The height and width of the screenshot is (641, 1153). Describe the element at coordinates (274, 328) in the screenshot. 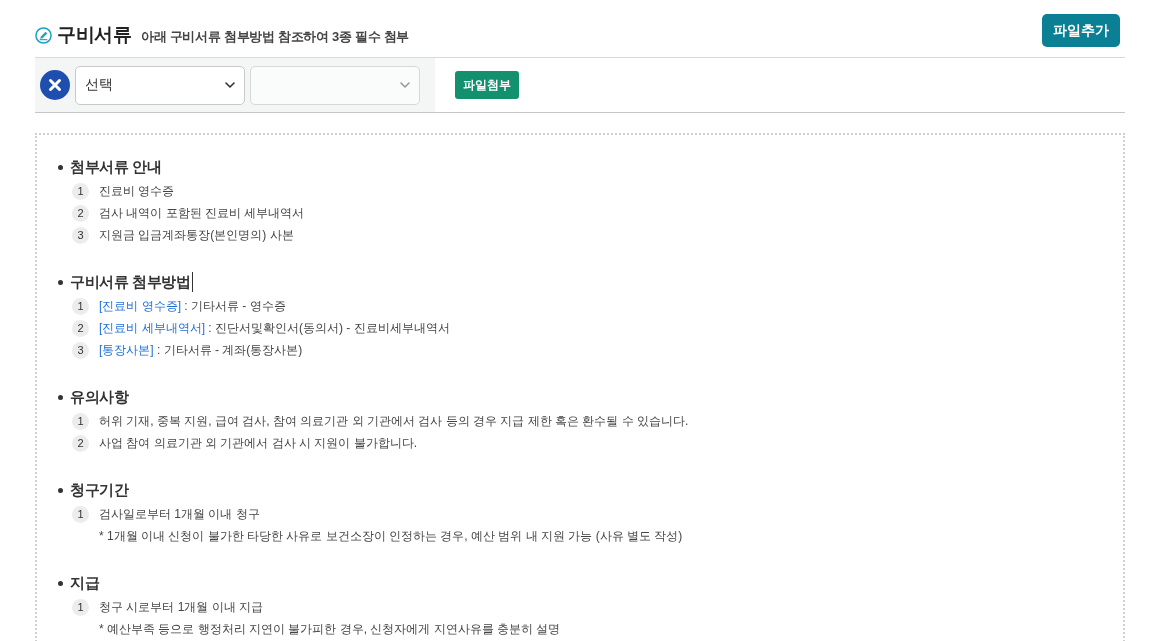

I see `guide-item-text: [진료비 세부내역서] : 진단서및확인서(동의서) - 진료비세부내역서` at that location.